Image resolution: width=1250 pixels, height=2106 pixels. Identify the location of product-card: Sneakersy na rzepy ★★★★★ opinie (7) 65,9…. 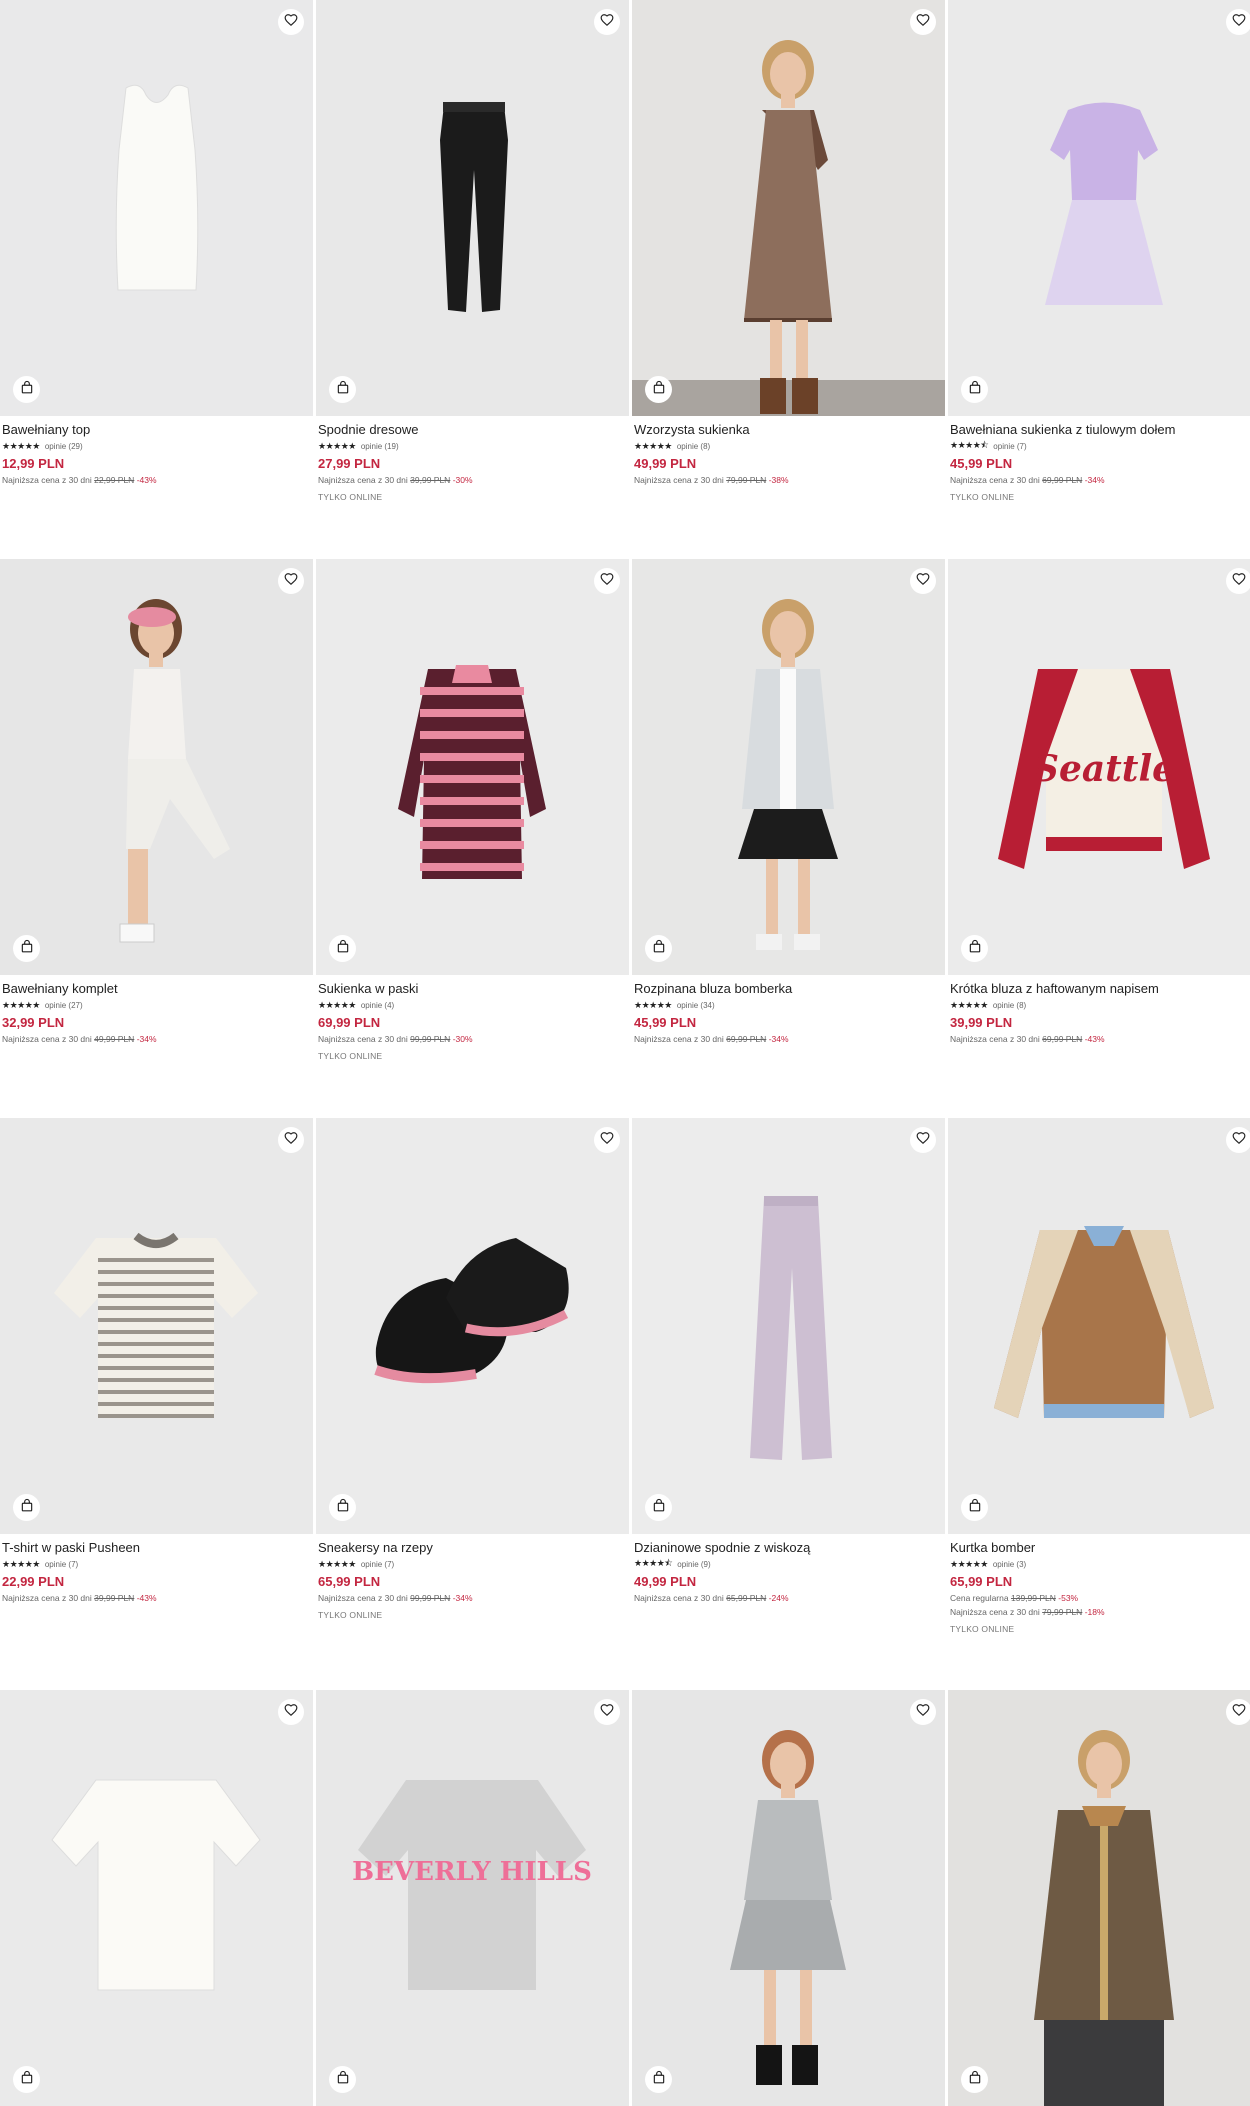
(472, 1369).